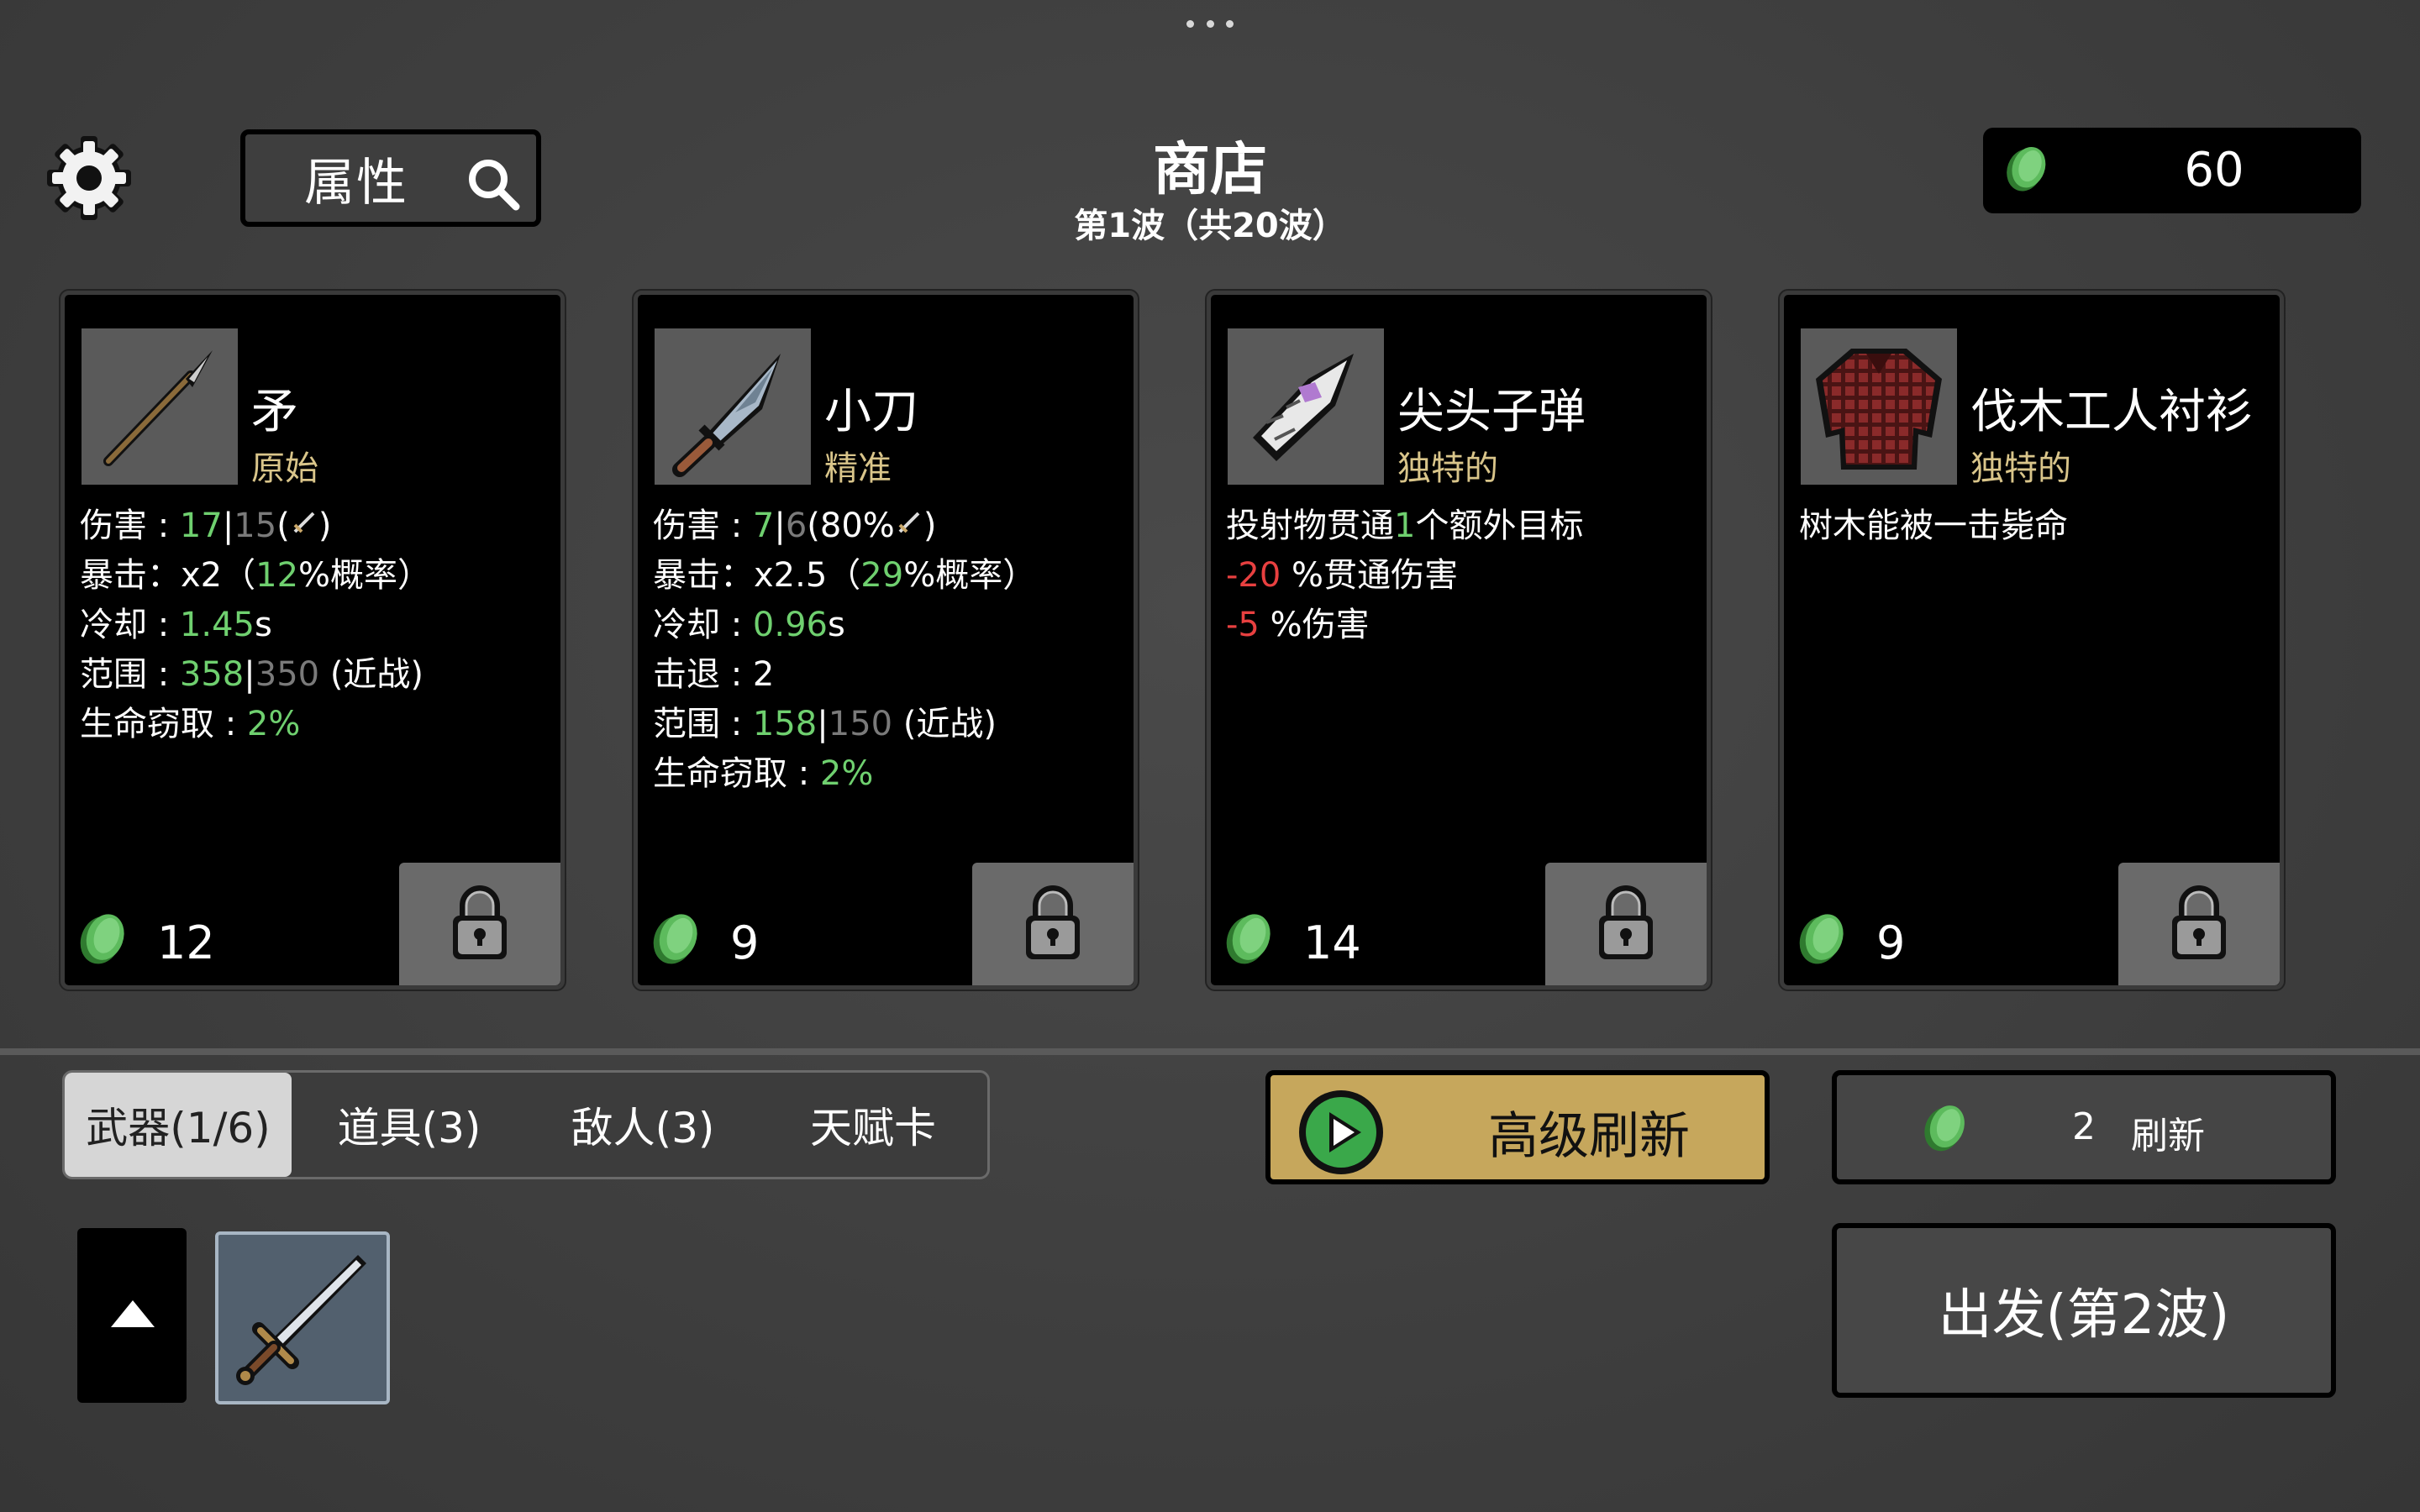  I want to click on attributes-button: 属性, so click(390, 178).